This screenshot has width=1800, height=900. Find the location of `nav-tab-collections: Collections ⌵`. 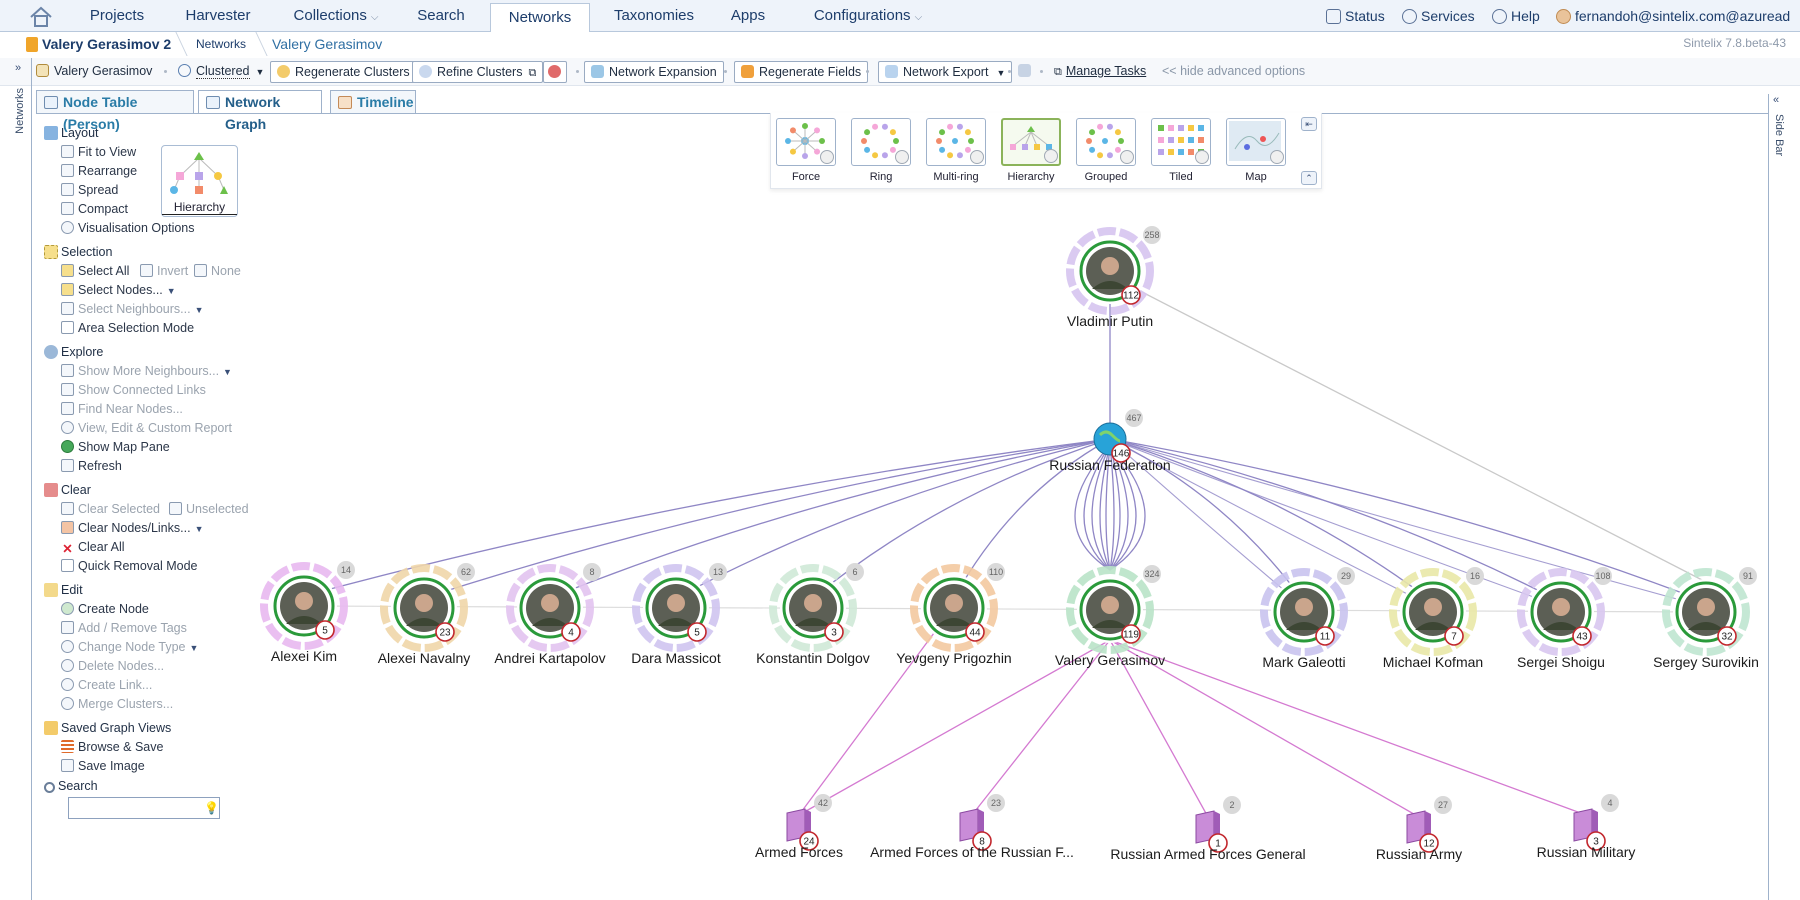

nav-tab-collections: Collections ⌵ is located at coordinates (336, 16).